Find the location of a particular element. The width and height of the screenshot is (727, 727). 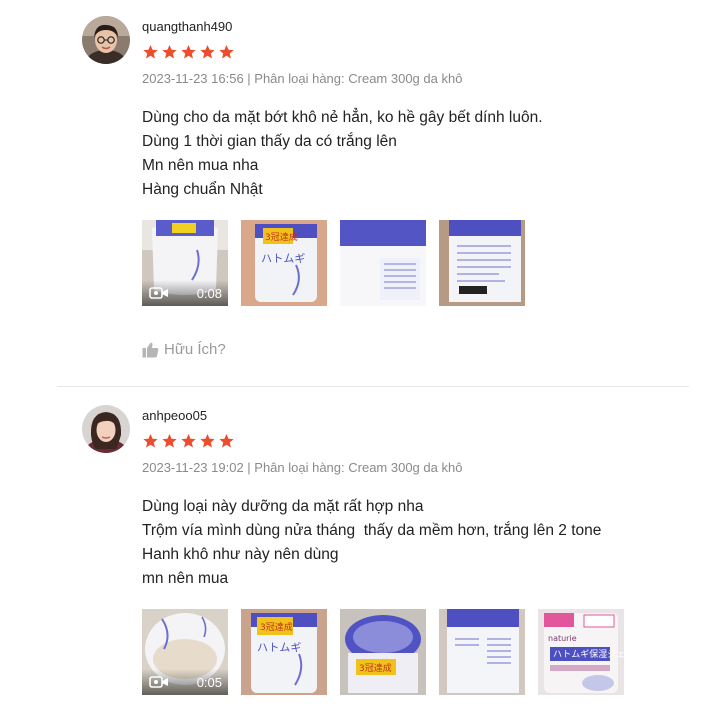

svg-text: ハトムギ保湿ジェル is located at coordinates (588, 654).